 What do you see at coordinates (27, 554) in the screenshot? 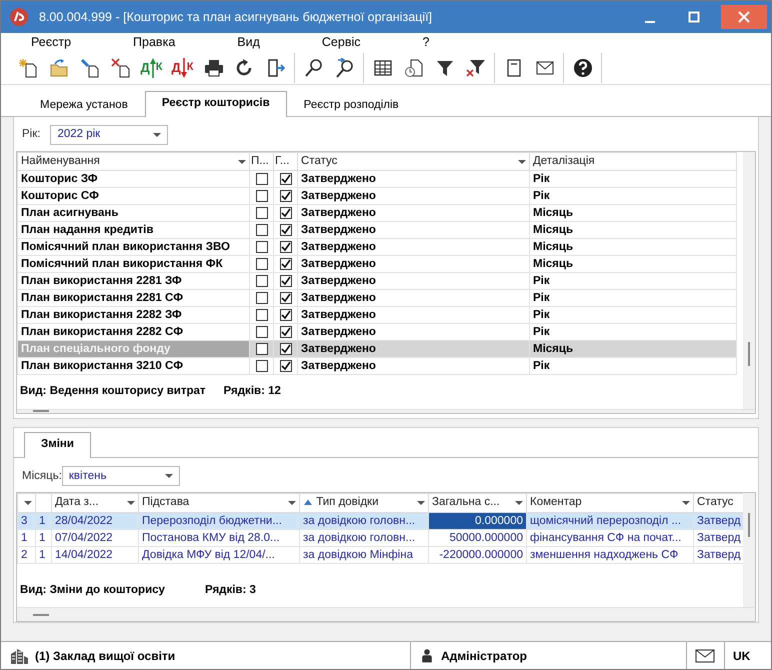
I see `table-cell: 2` at bounding box center [27, 554].